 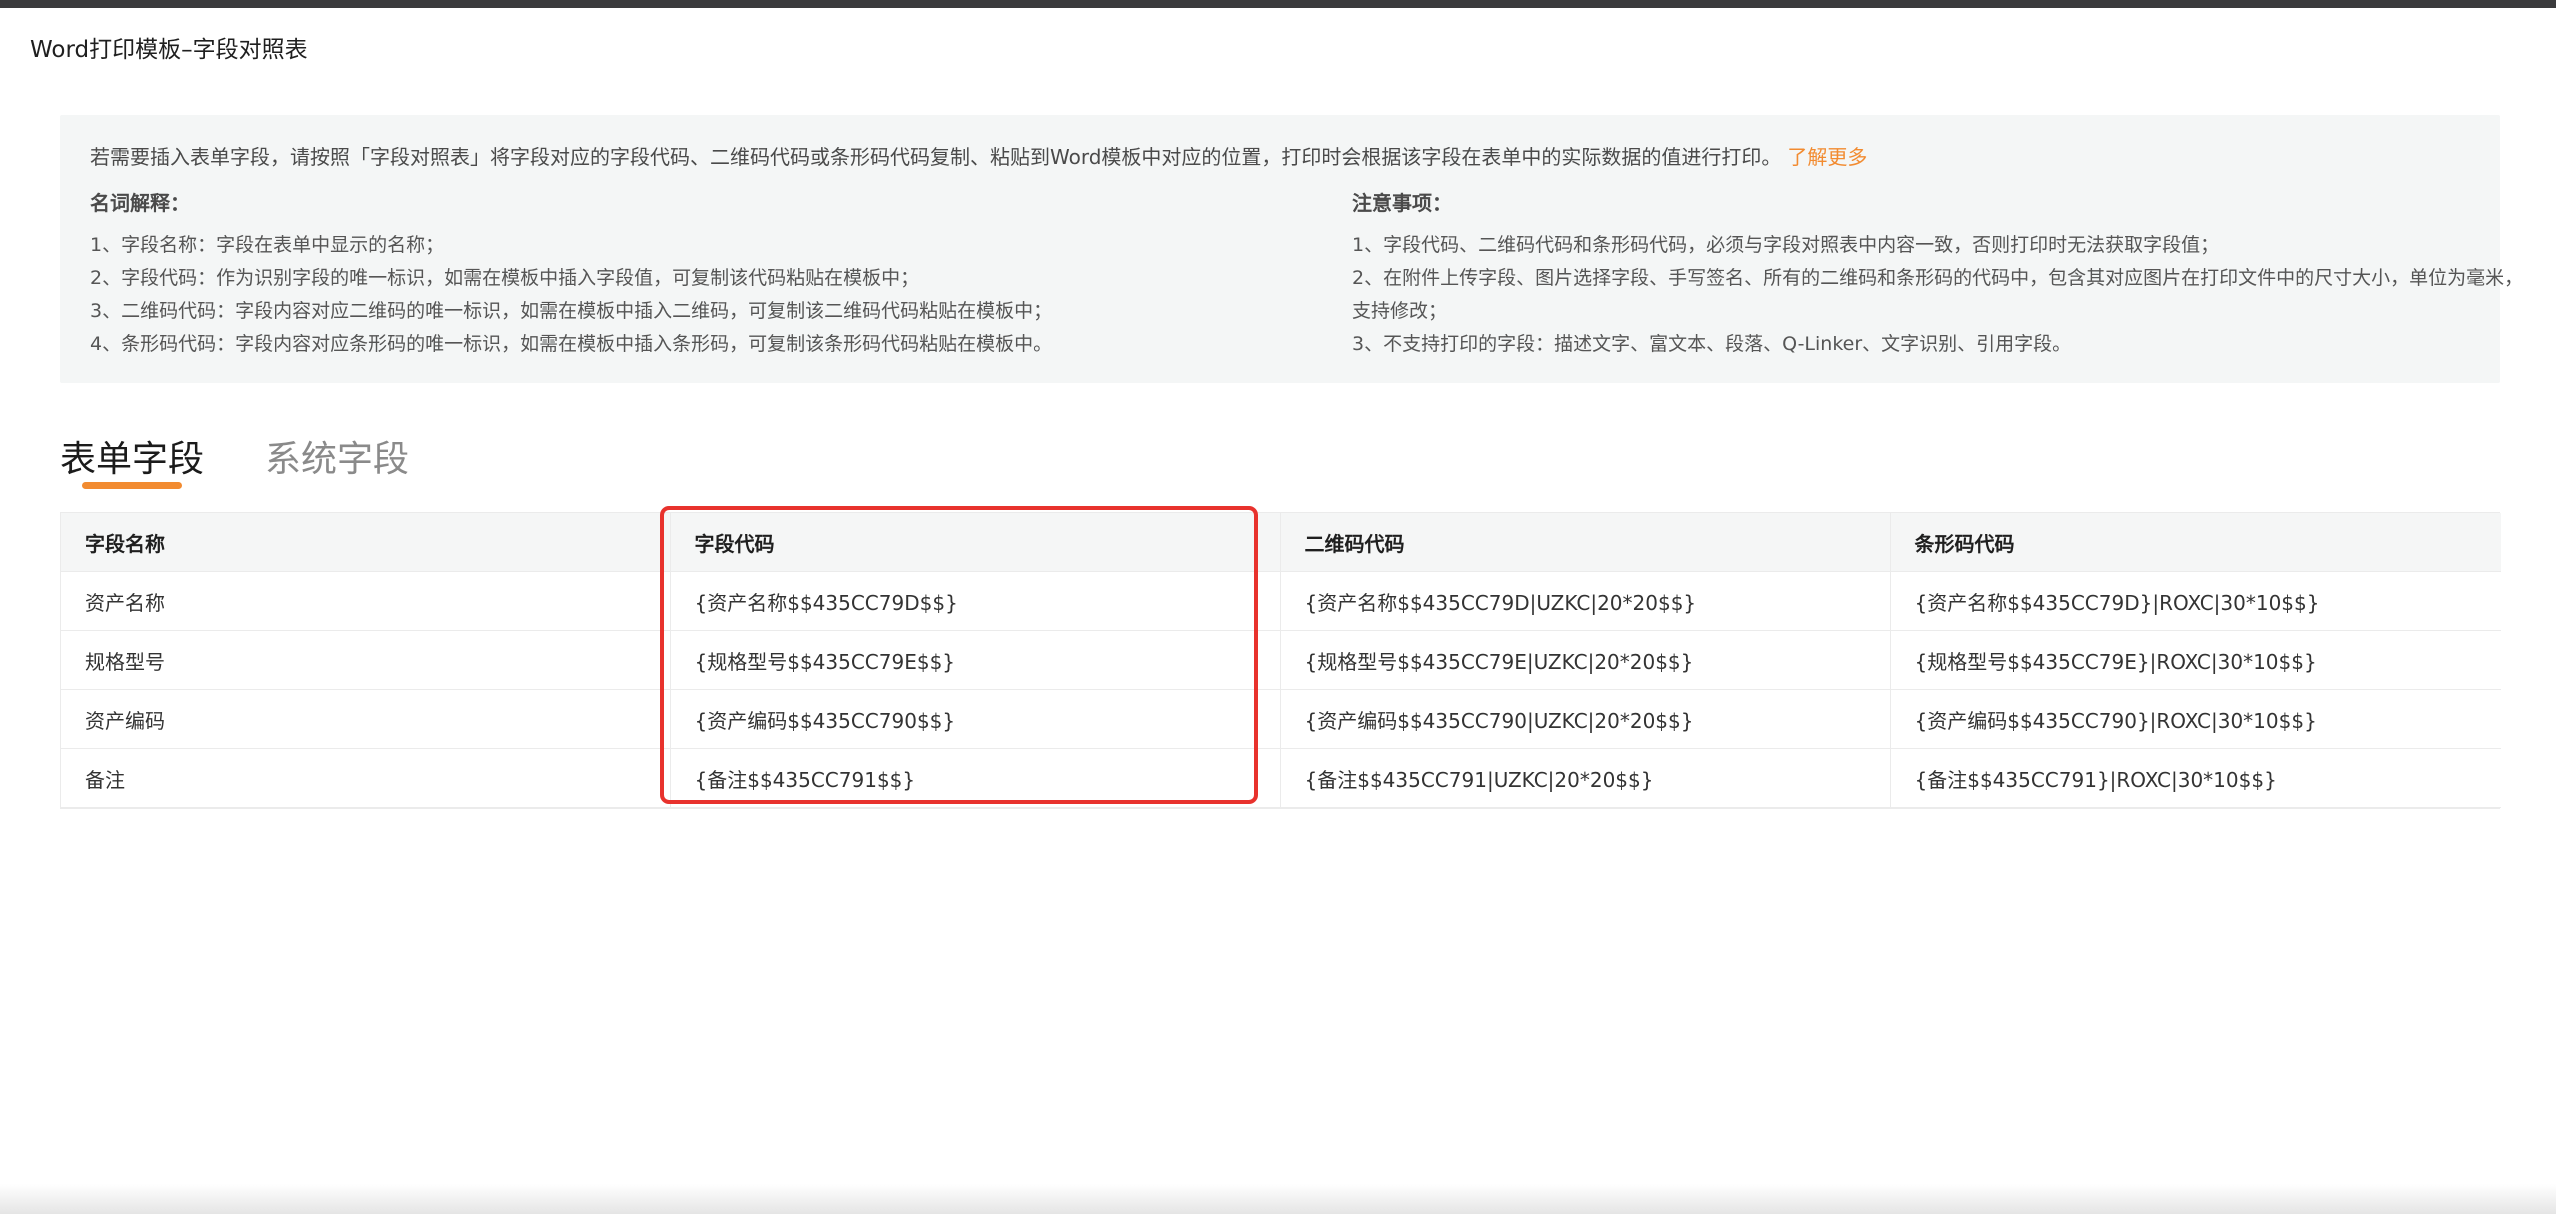 What do you see at coordinates (1827, 157) in the screenshot?
I see `learn-more-link: 了解更多` at bounding box center [1827, 157].